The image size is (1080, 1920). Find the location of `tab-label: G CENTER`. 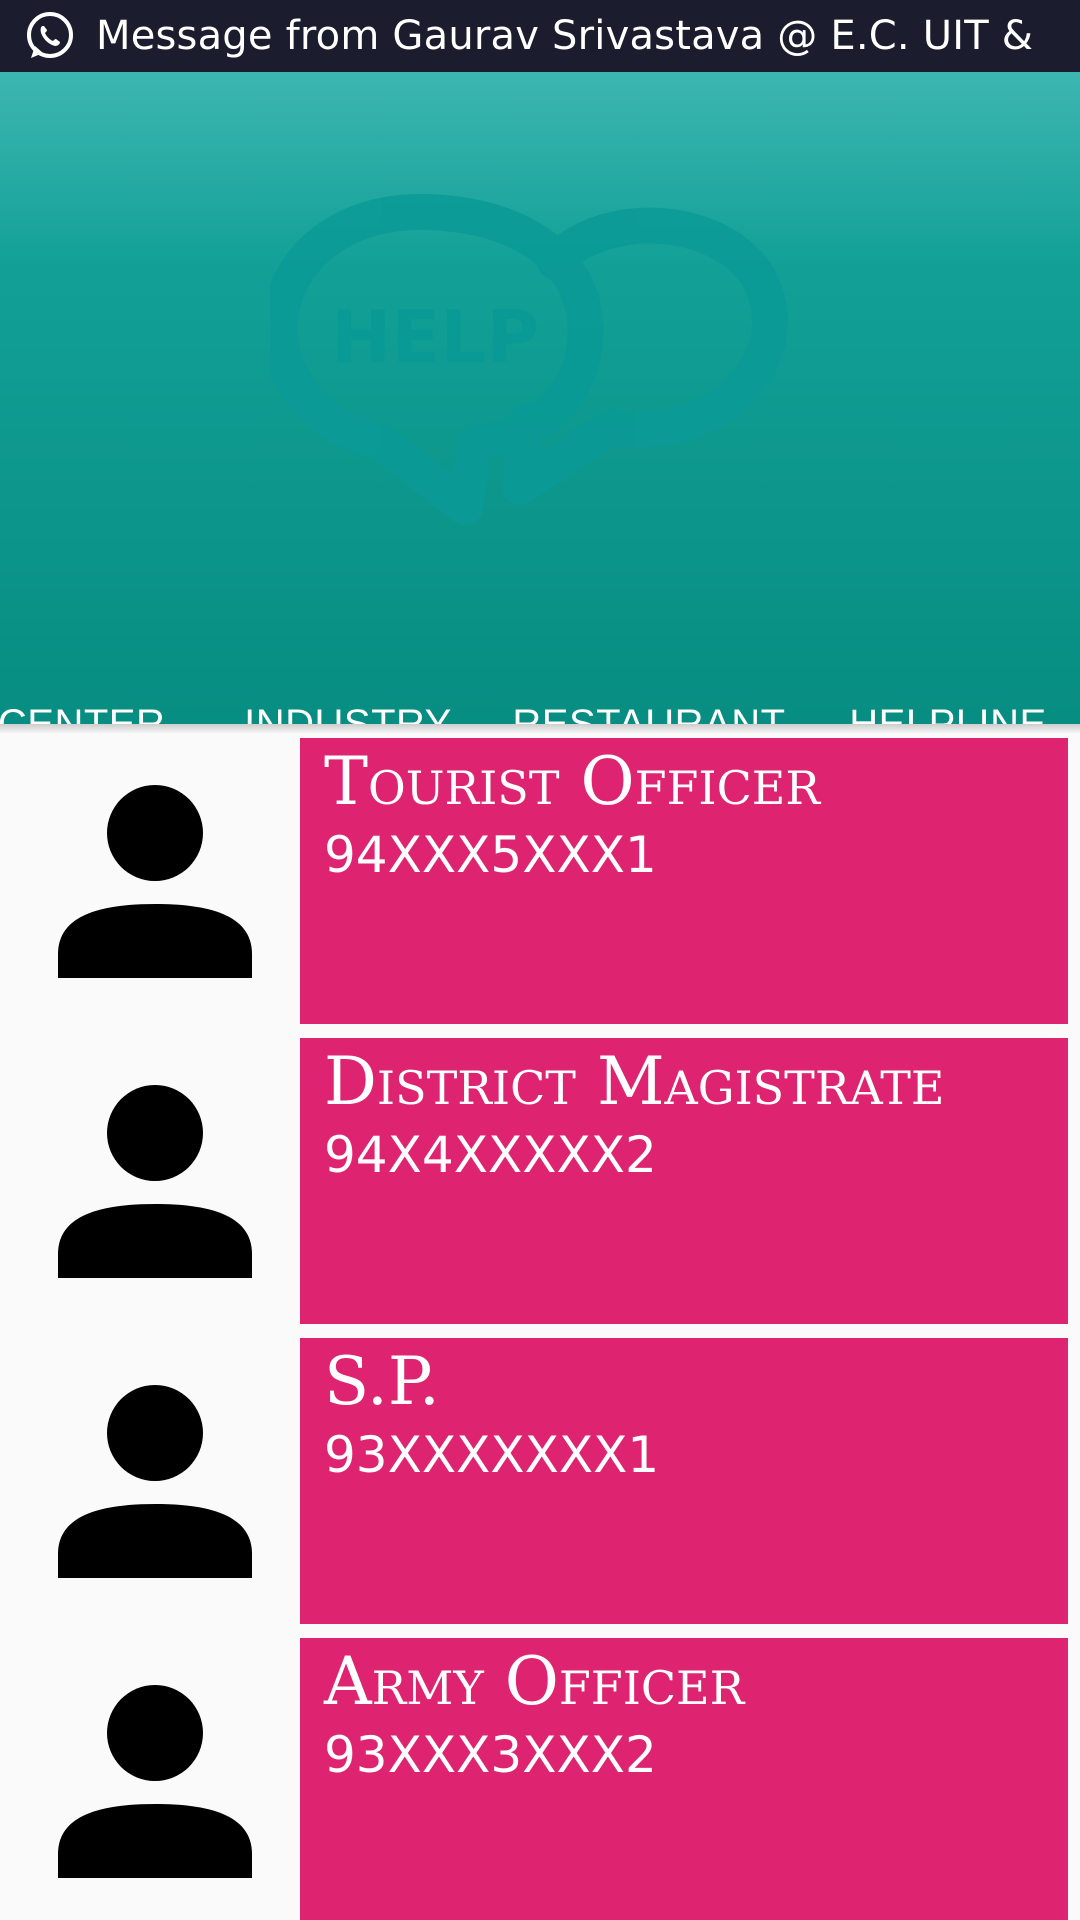

tab-label: G CENTER is located at coordinates (83, 713).